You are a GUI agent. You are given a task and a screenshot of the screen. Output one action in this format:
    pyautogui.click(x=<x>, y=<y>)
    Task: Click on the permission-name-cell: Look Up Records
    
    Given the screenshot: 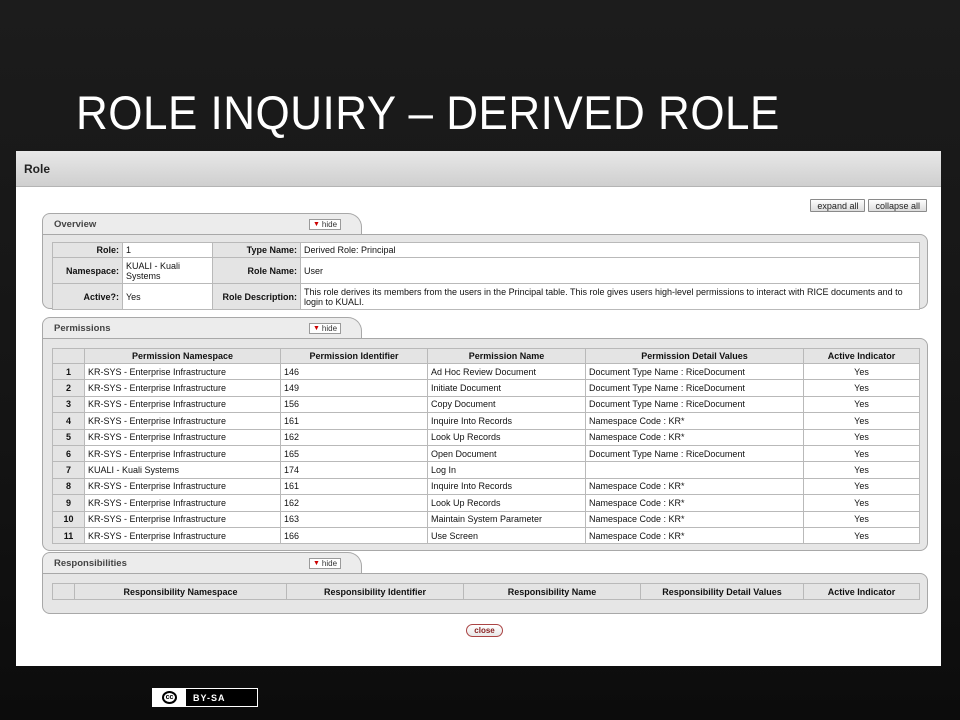 What is the action you would take?
    pyautogui.click(x=506, y=503)
    